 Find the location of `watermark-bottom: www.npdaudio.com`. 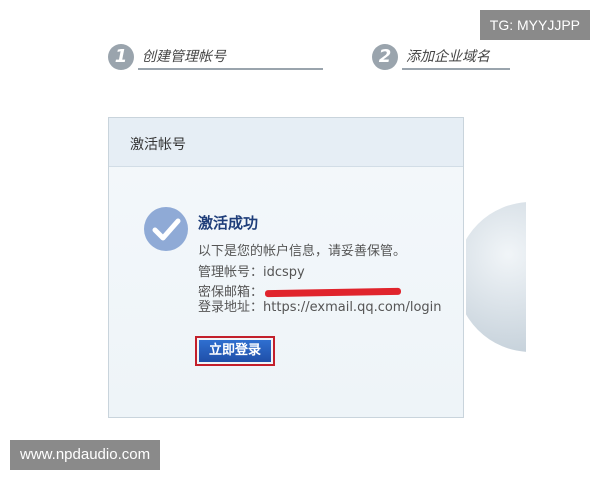

watermark-bottom: www.npdaudio.com is located at coordinates (85, 455).